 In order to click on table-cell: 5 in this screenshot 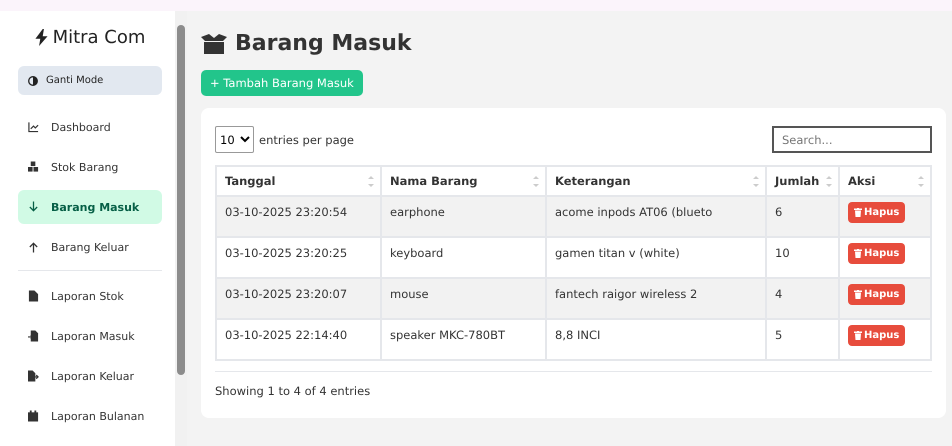, I will do `click(802, 339)`.